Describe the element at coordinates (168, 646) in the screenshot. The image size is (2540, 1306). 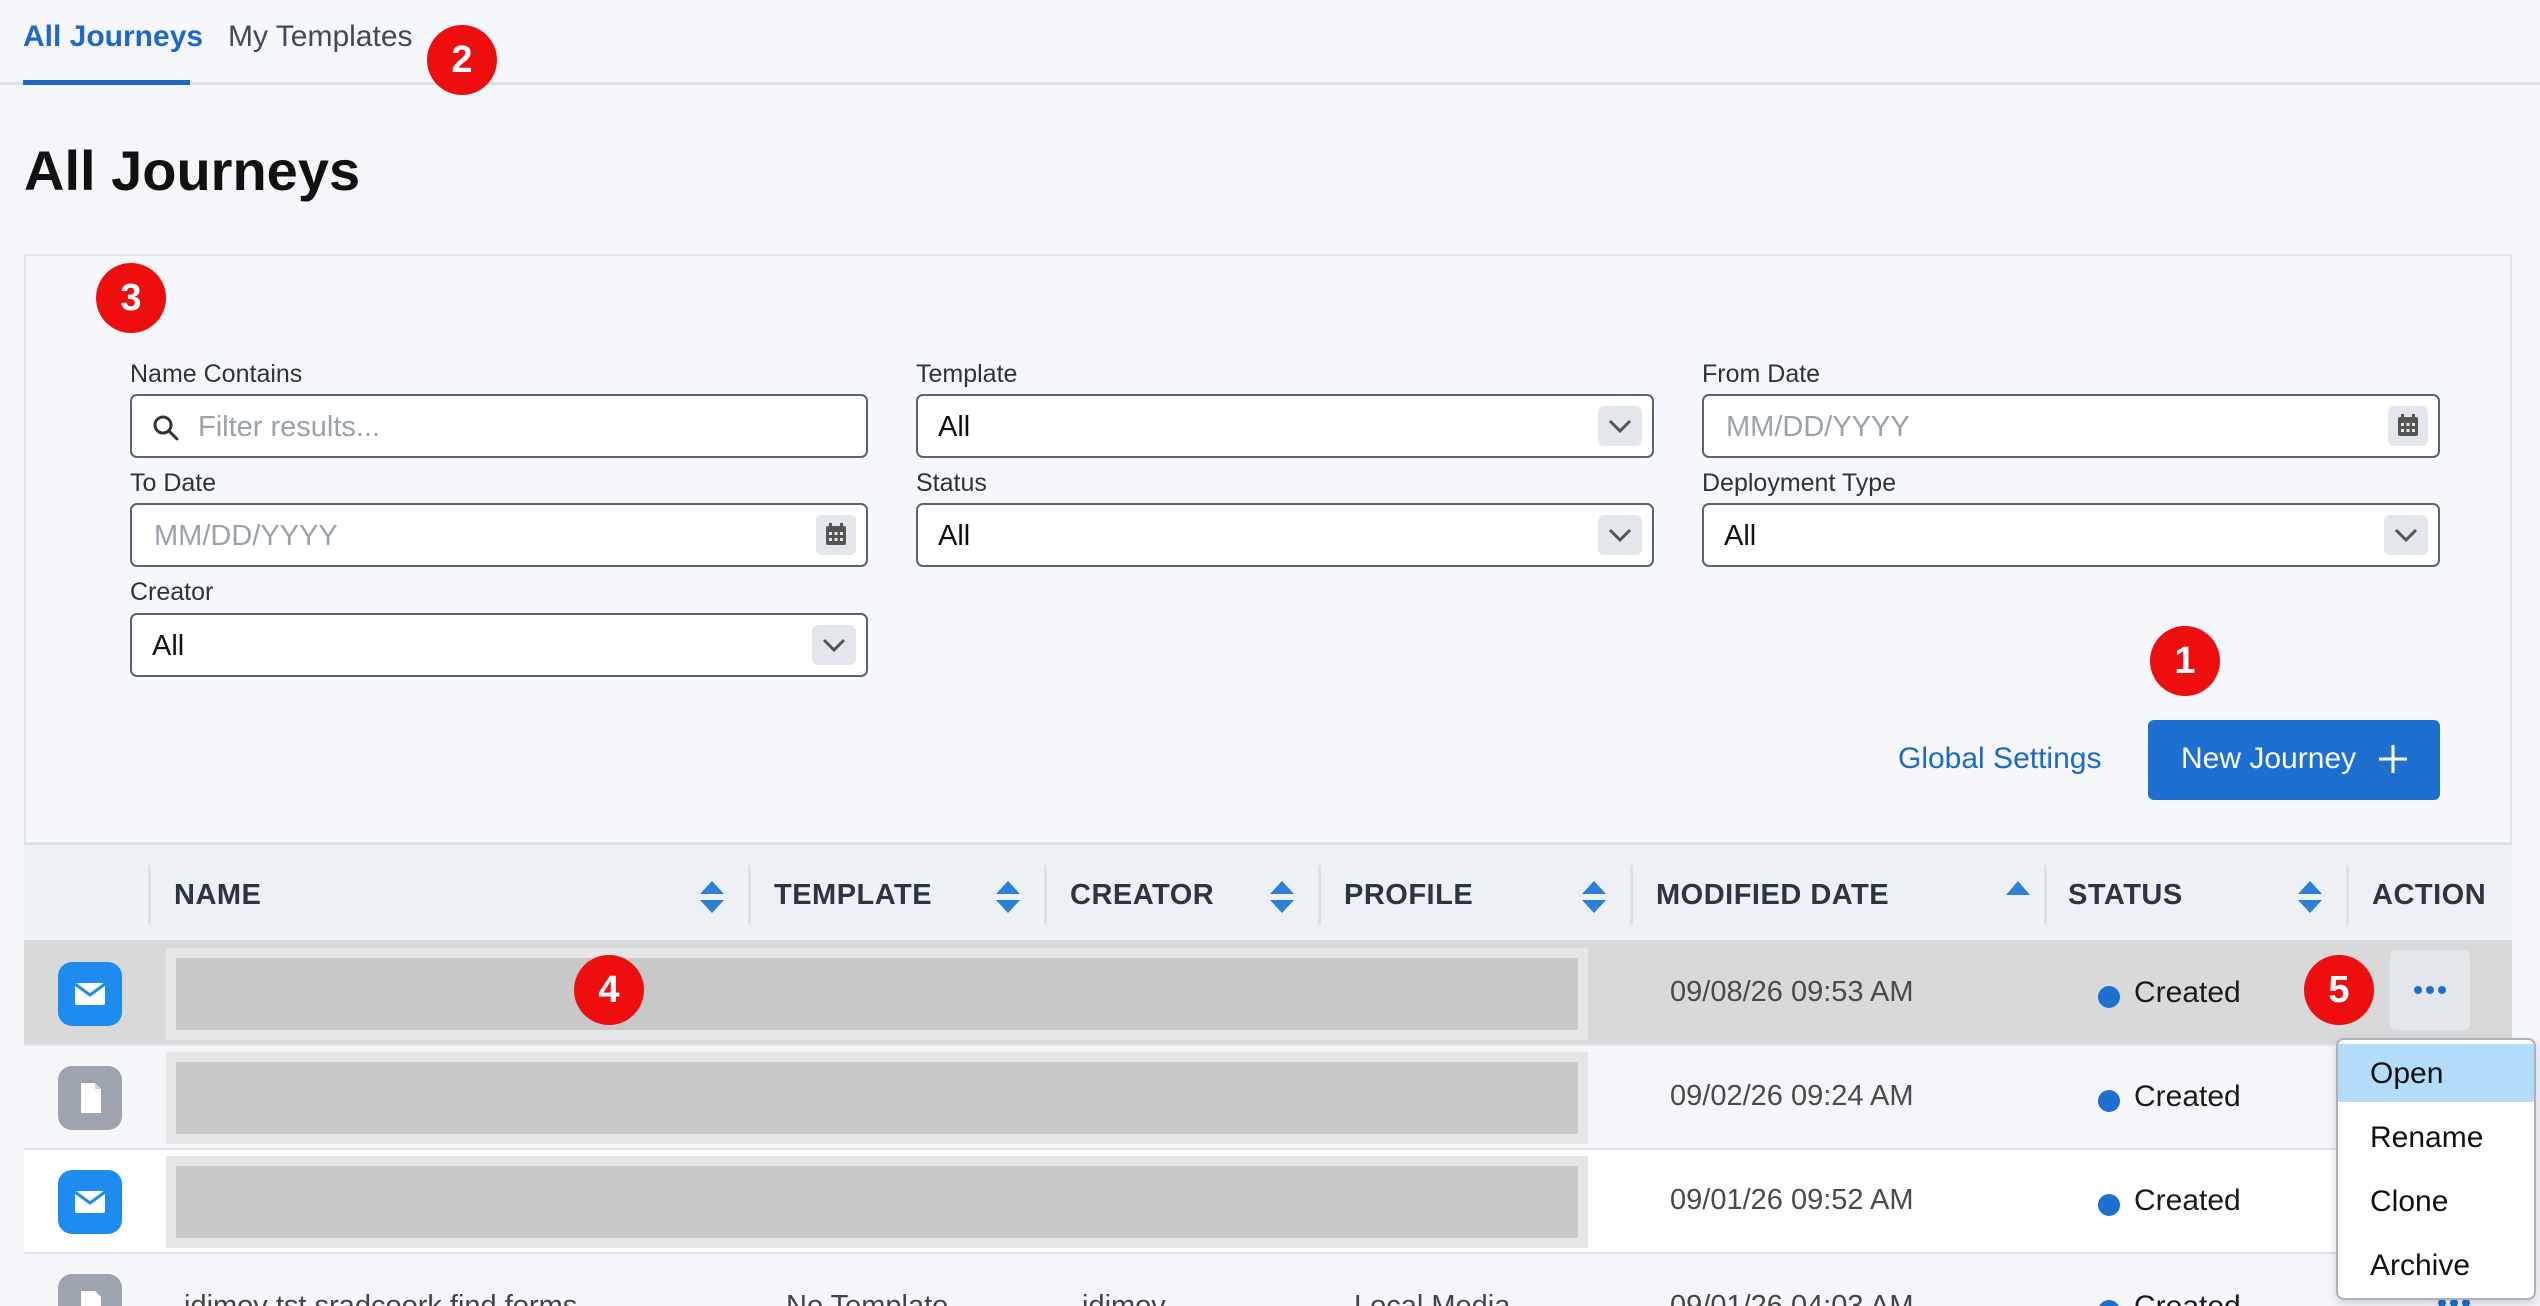
I see `creator-select-value: All` at that location.